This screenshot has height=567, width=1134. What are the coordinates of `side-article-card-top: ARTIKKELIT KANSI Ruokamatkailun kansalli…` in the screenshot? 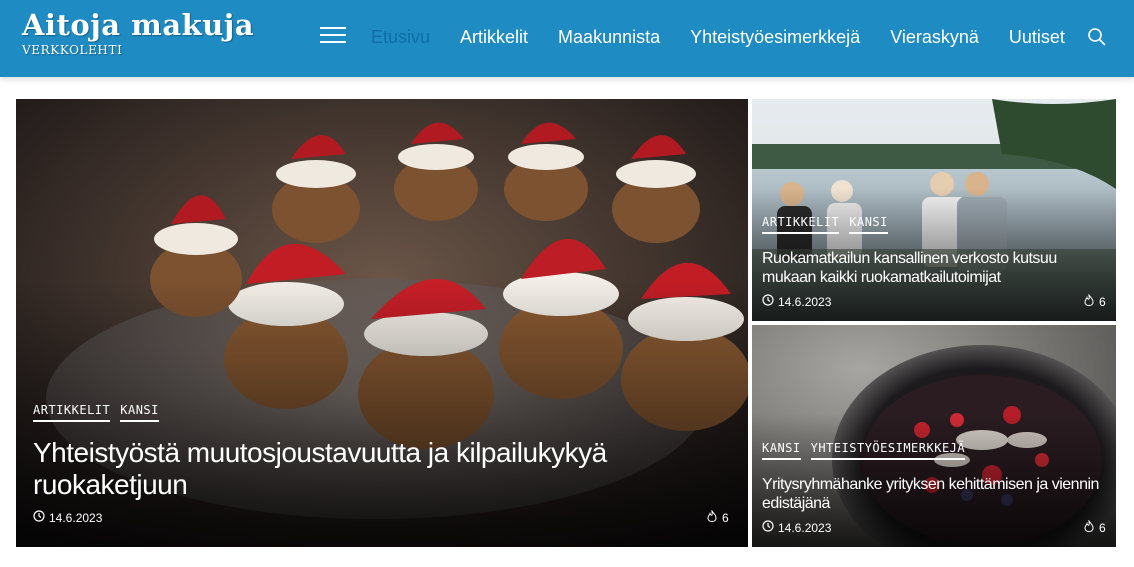 It's located at (934, 210).